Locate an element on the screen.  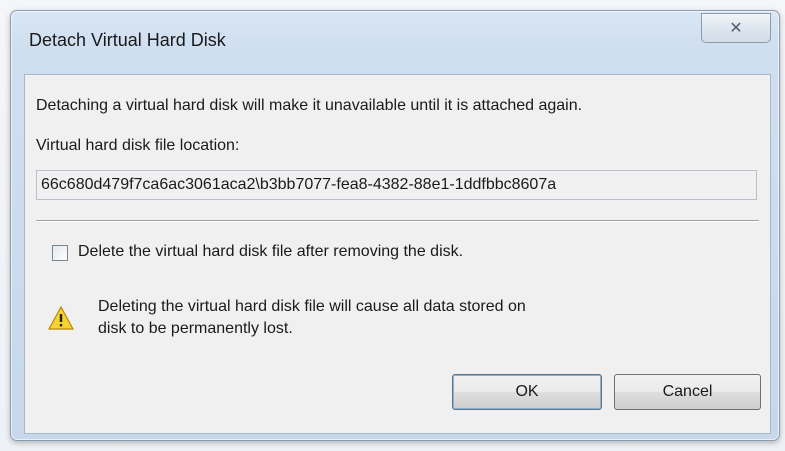
divider is located at coordinates (397, 221).